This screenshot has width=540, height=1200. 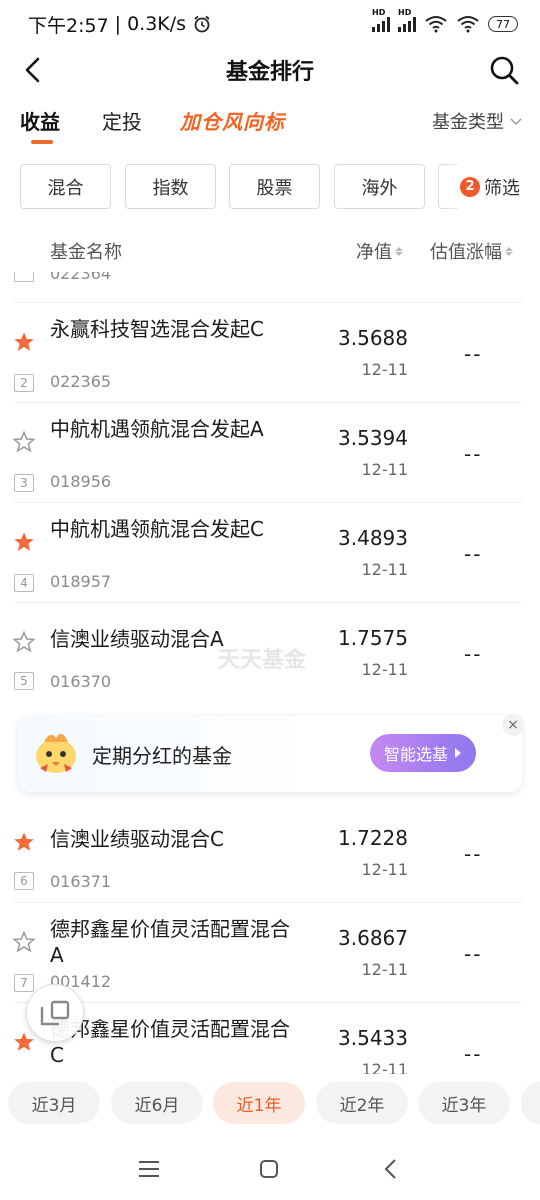 I want to click on col-nav-sort: 净值, so click(x=379, y=251).